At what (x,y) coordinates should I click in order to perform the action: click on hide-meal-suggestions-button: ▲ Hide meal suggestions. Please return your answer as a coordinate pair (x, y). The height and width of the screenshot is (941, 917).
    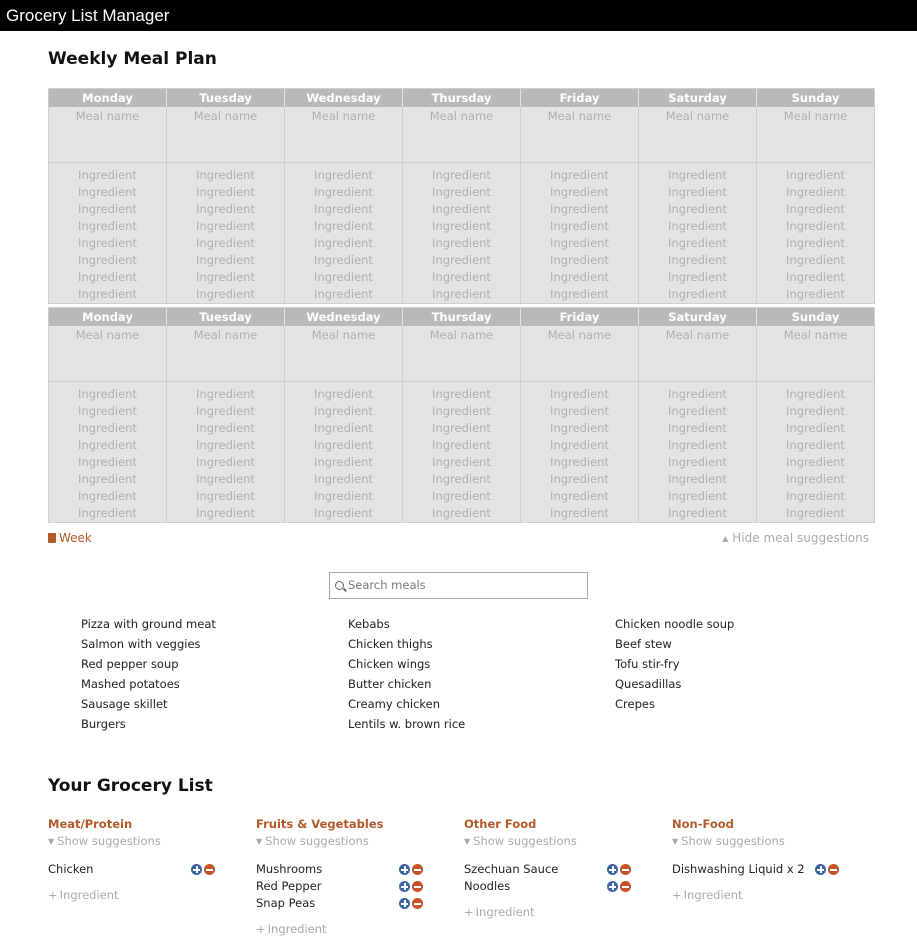
    Looking at the image, I should click on (795, 538).